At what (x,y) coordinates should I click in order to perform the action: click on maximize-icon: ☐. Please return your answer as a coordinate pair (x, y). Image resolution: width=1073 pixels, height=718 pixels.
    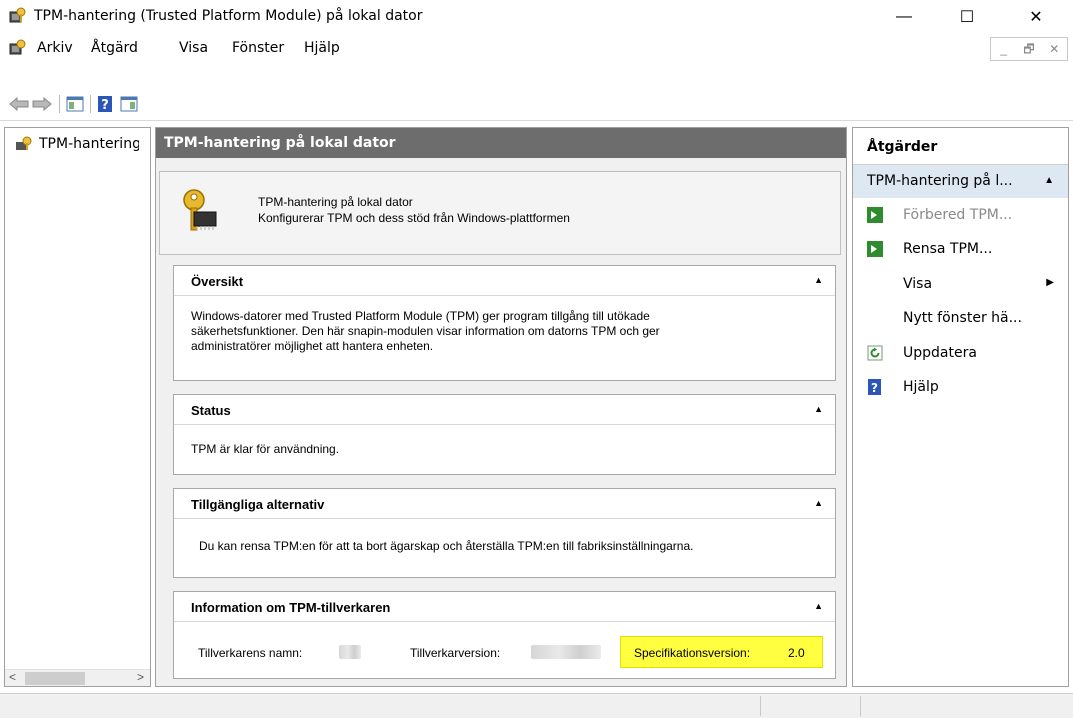
    Looking at the image, I should click on (967, 17).